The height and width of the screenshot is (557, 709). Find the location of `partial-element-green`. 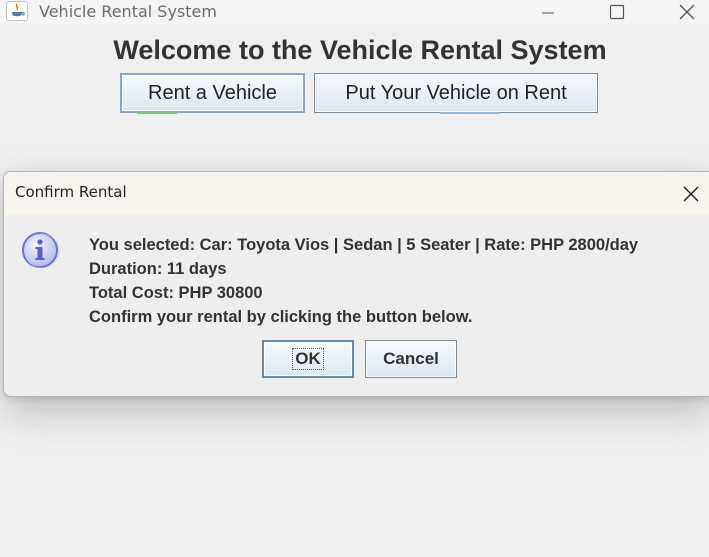

partial-element-green is located at coordinates (157, 113).